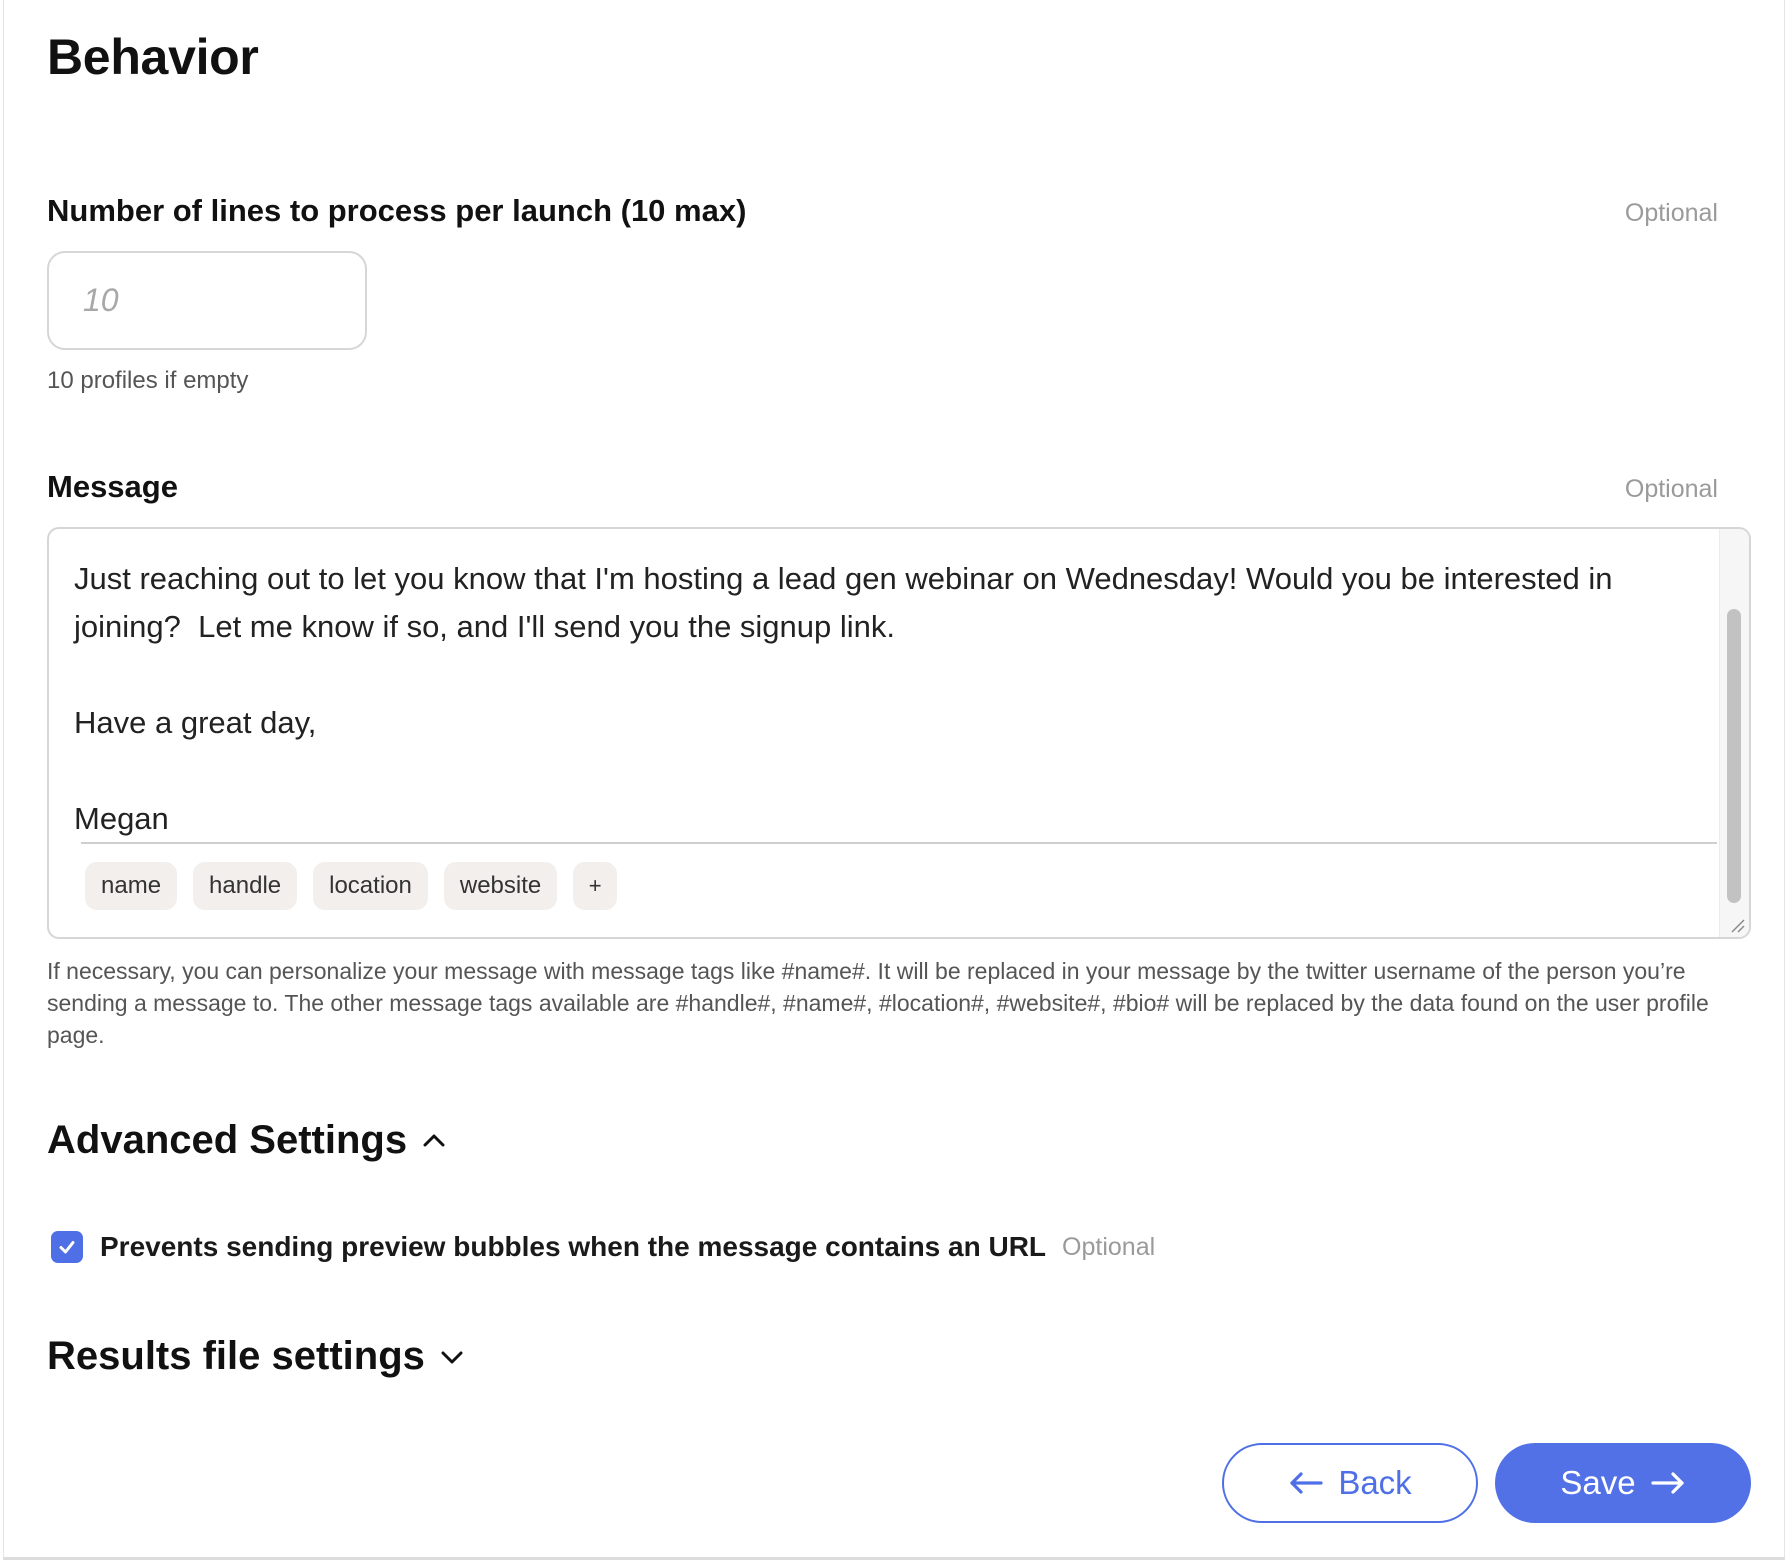 The height and width of the screenshot is (1564, 1788). I want to click on message-tags: name handle location website +, so click(351, 886).